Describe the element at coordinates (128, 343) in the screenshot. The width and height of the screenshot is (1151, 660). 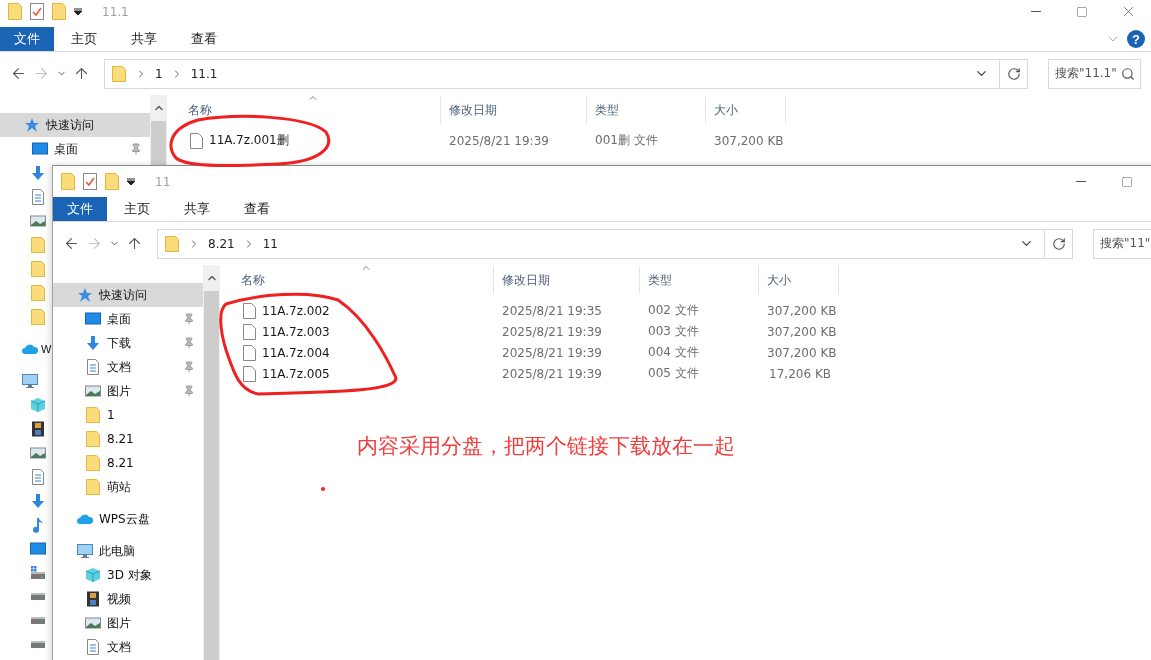
I see `sidebar-item: 下载` at that location.